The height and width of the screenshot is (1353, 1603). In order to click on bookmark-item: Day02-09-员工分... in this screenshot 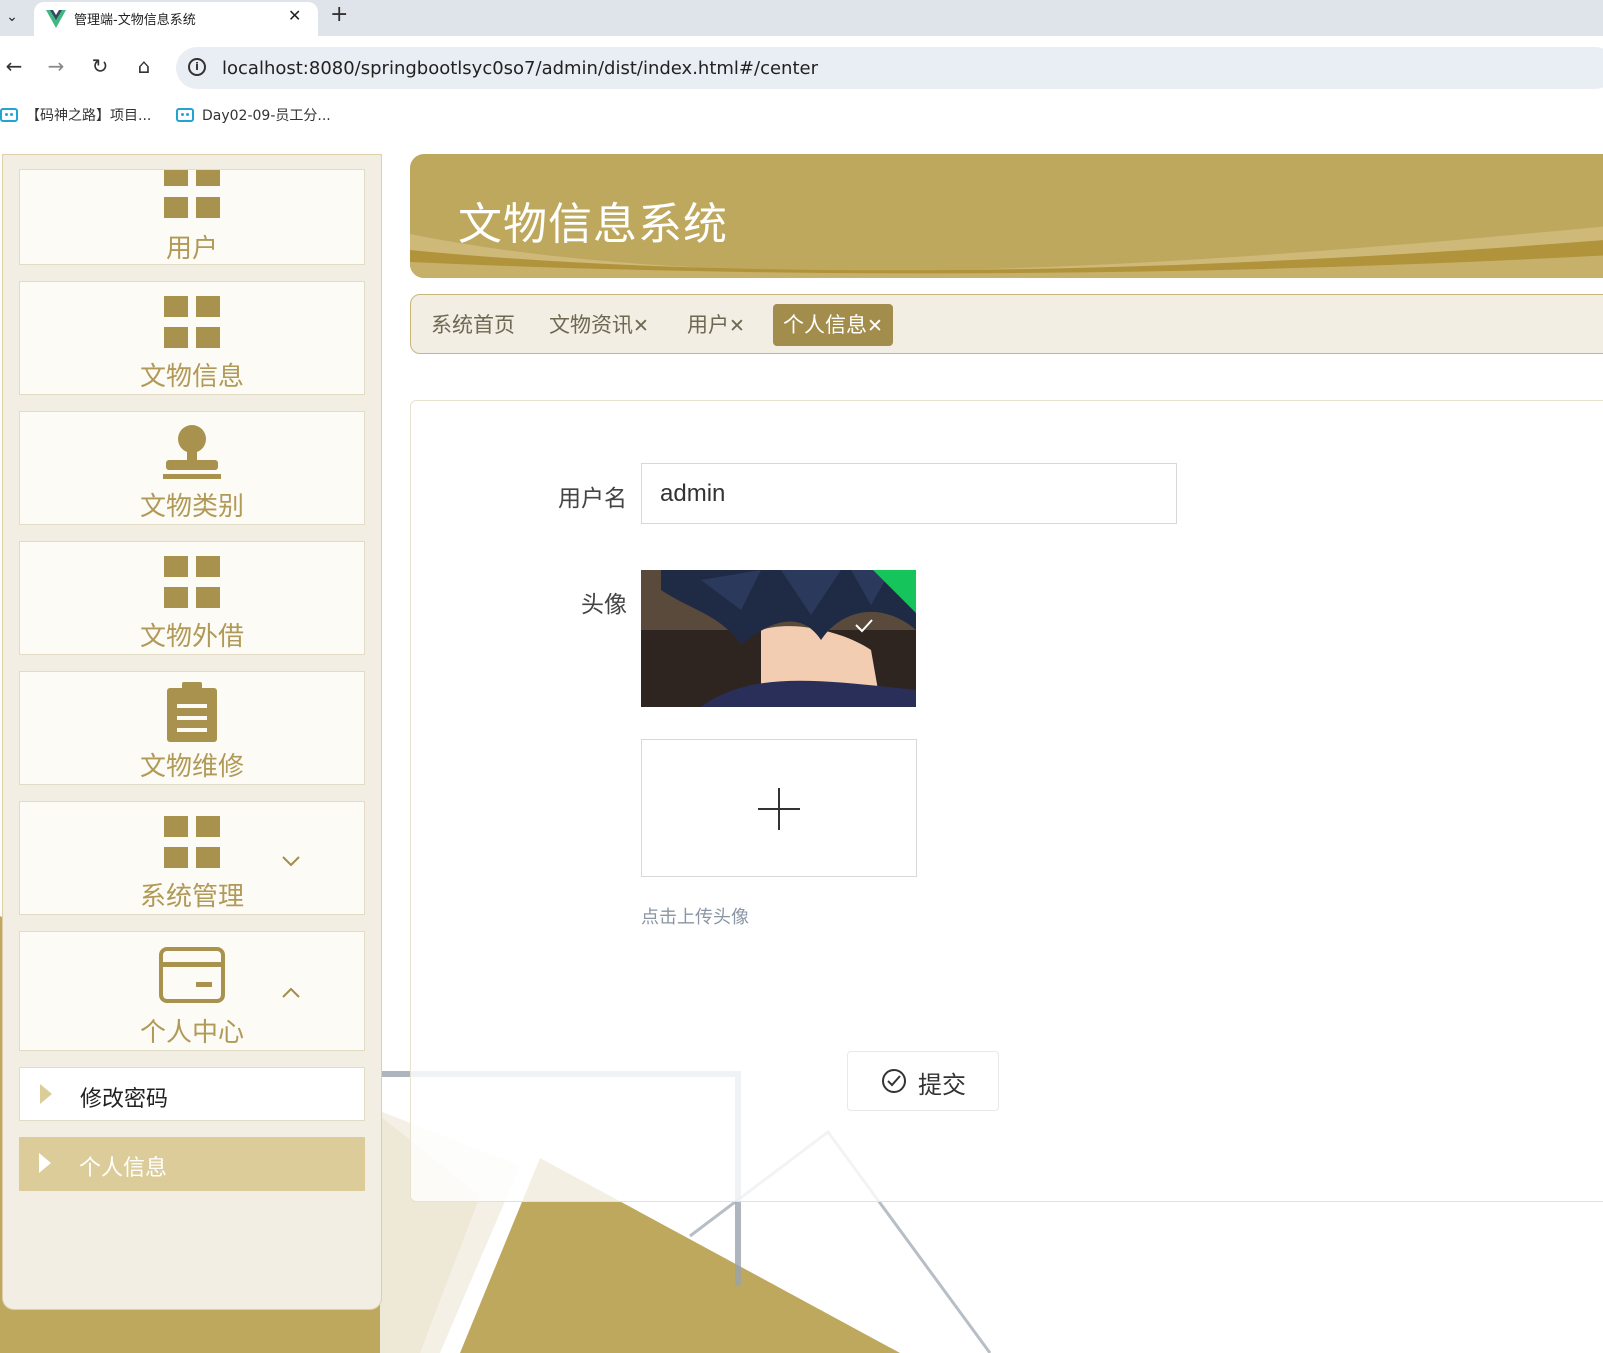, I will do `click(253, 115)`.